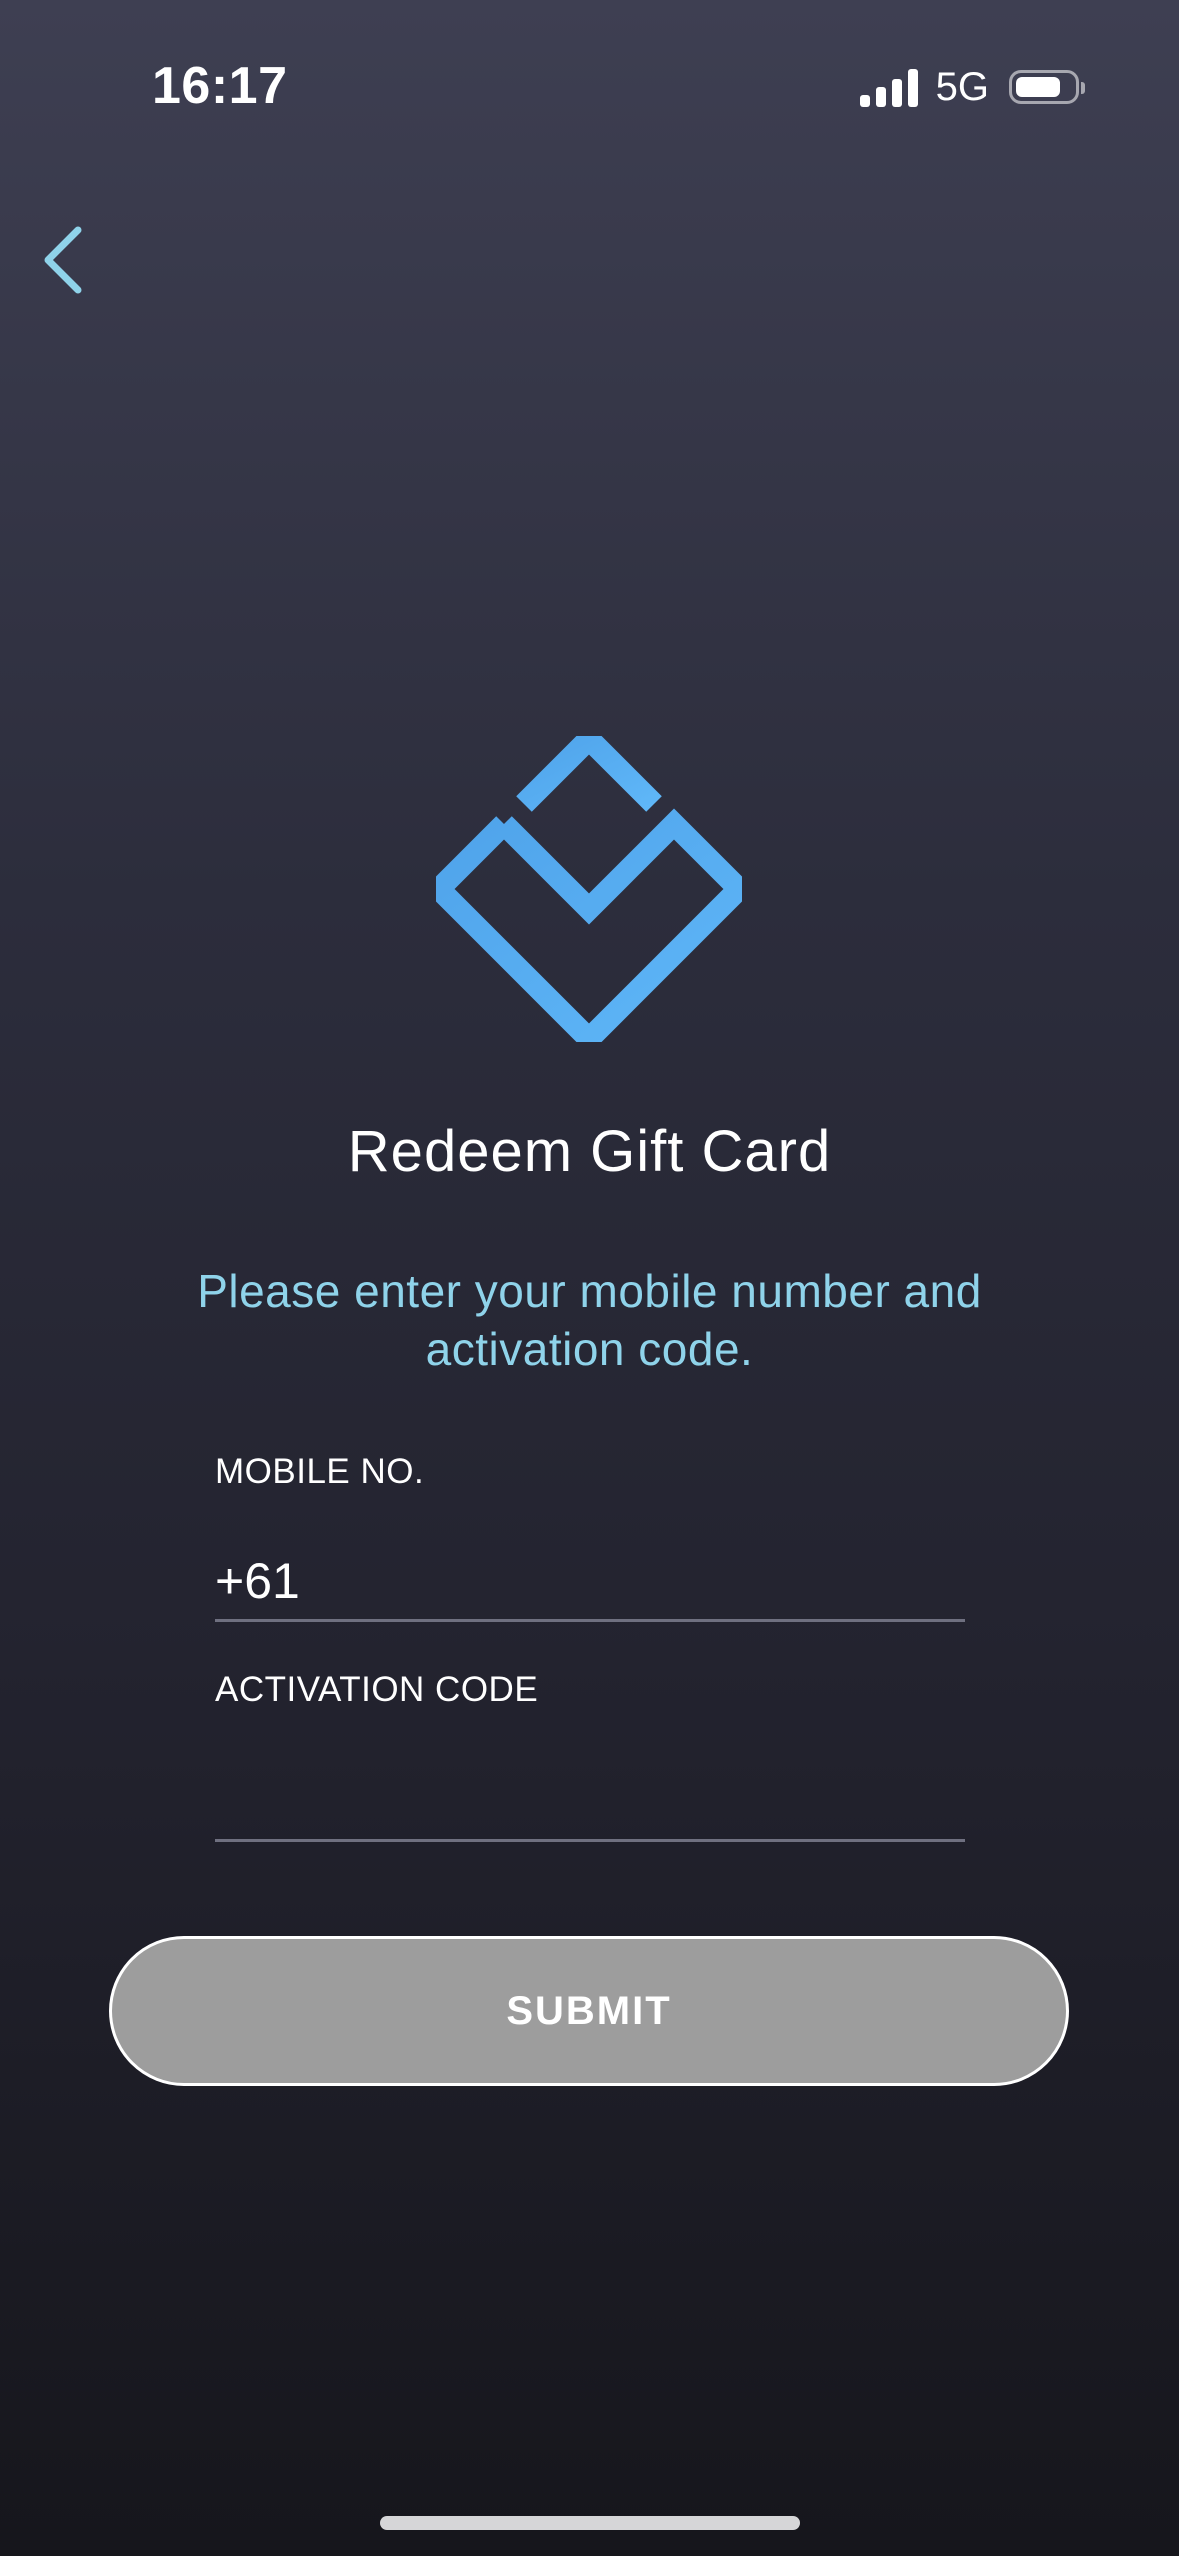 The width and height of the screenshot is (1179, 2556). I want to click on mobile-number-input, so click(590, 1582).